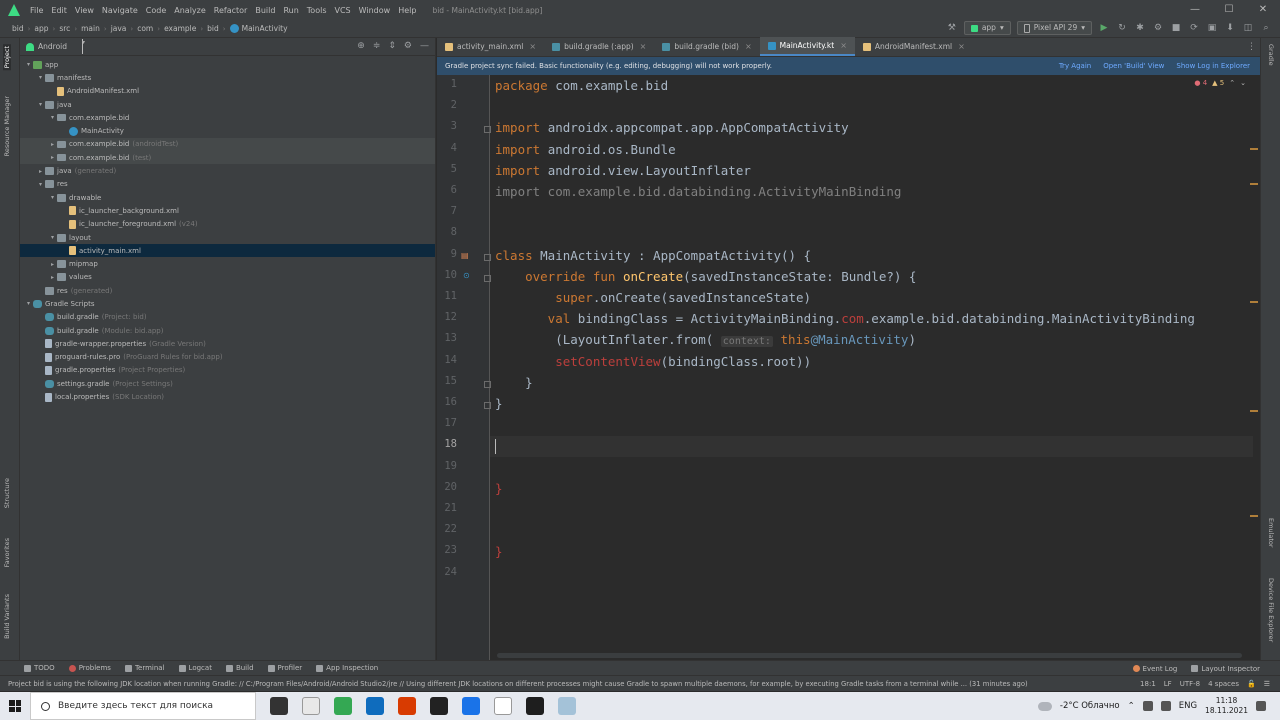 The width and height of the screenshot is (1280, 720). What do you see at coordinates (1190, 684) in the screenshot?
I see `file-encoding: UTF-8` at bounding box center [1190, 684].